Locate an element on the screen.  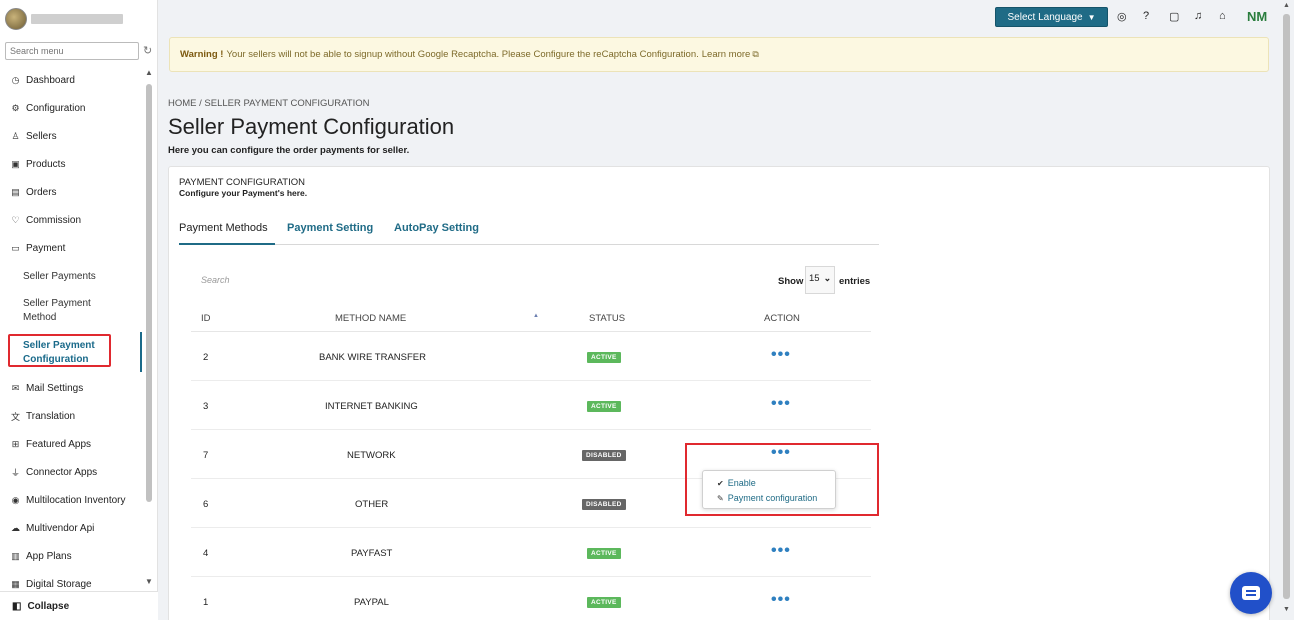
sidebar-item-app-plans: ▥ App Plans is located at coordinates (71, 556).